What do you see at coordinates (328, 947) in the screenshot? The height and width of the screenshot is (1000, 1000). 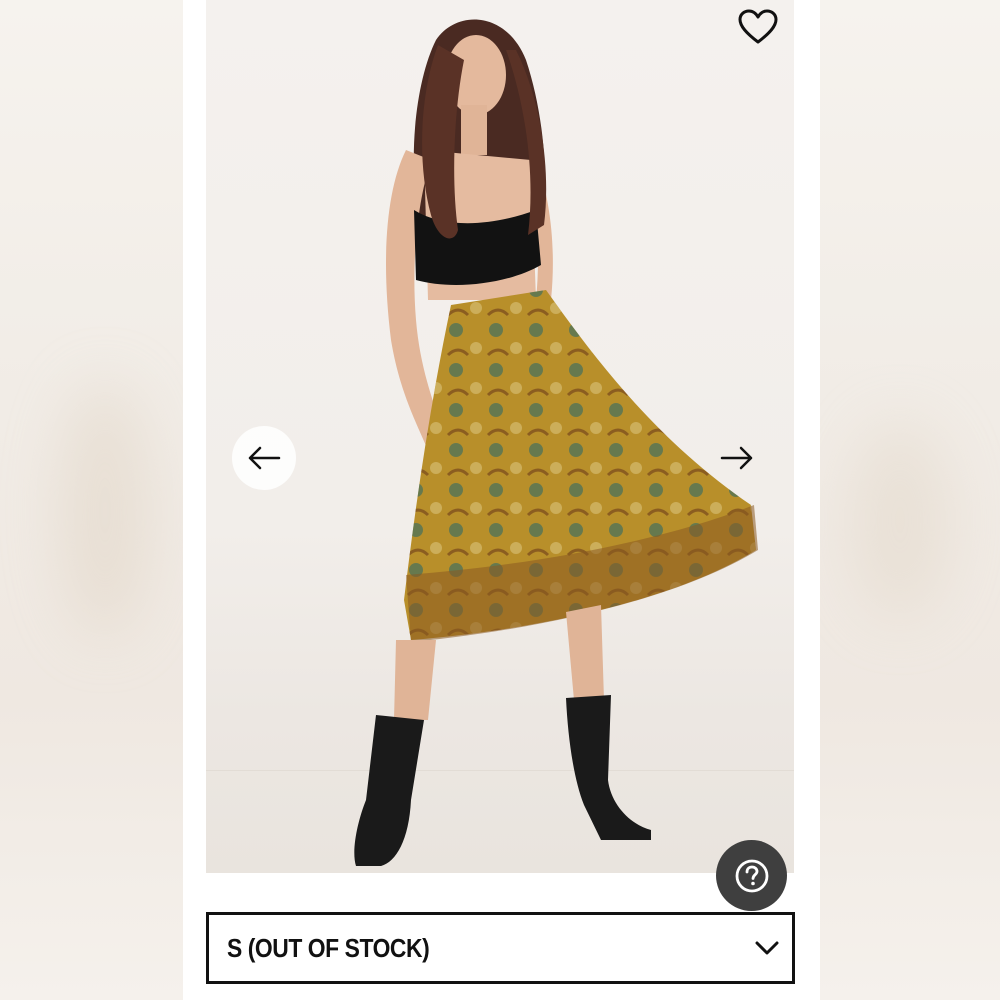 I see `size-select-value: S (OUT OF STOCK)` at bounding box center [328, 947].